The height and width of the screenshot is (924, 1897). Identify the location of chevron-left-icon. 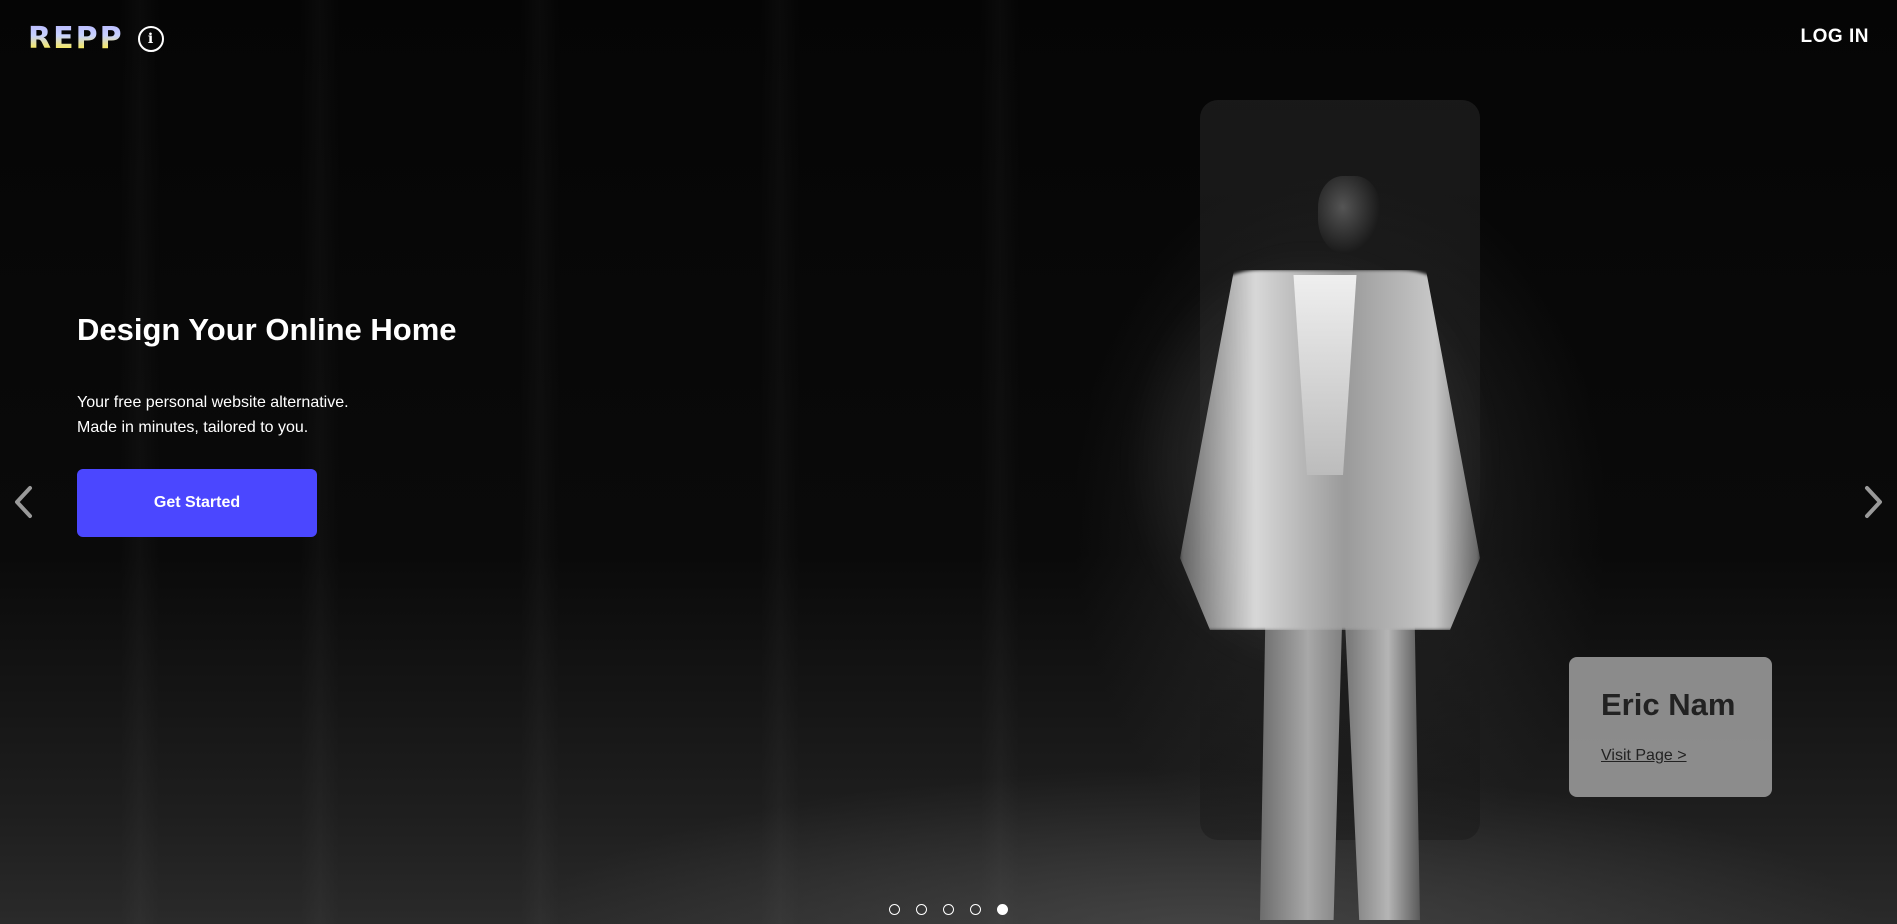
(23, 502).